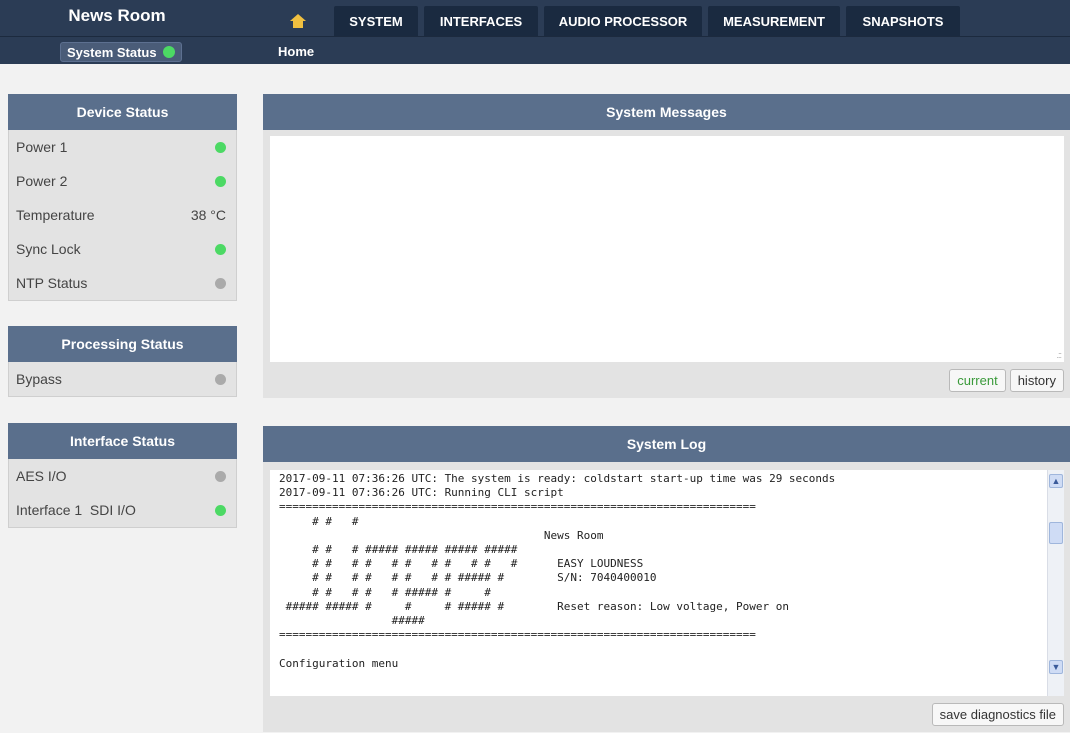 The width and height of the screenshot is (1070, 733). What do you see at coordinates (1036, 380) in the screenshot?
I see `history-button: history` at bounding box center [1036, 380].